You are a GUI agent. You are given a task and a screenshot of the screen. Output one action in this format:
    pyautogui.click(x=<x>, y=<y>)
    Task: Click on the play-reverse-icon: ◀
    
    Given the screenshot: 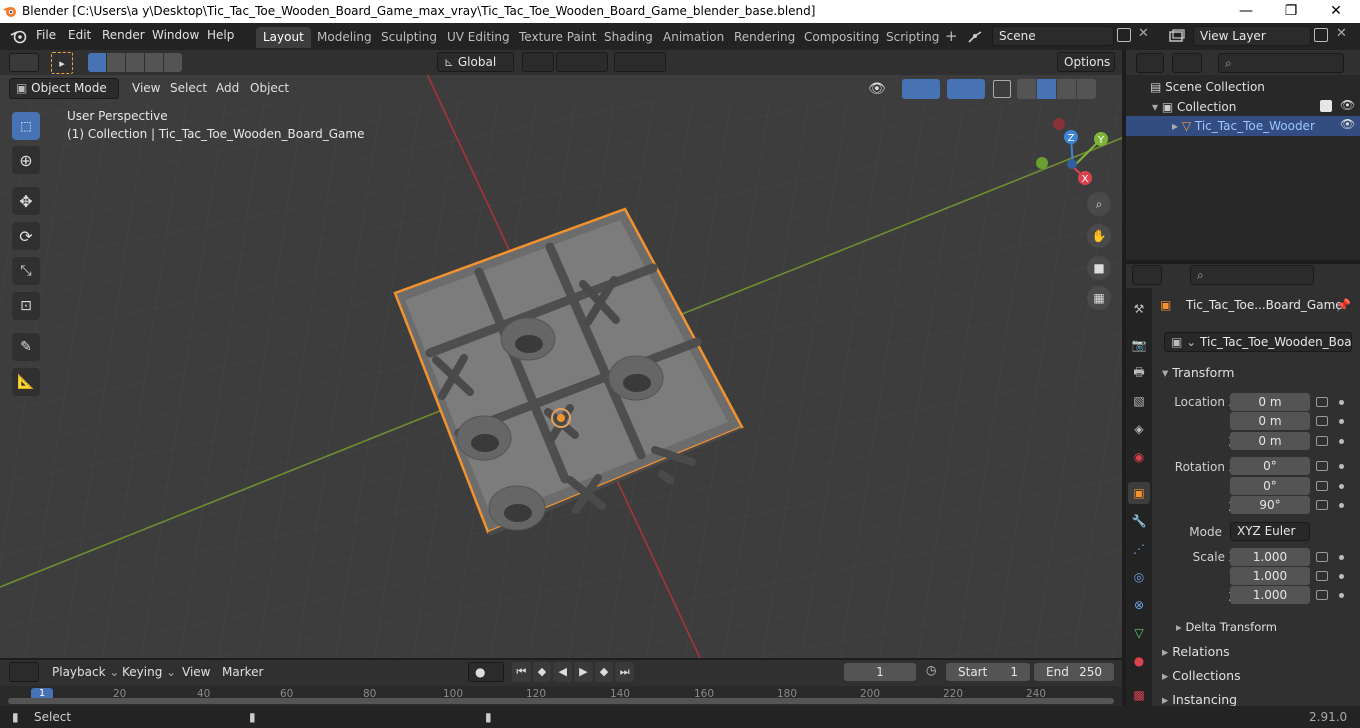 What is the action you would take?
    pyautogui.click(x=563, y=672)
    